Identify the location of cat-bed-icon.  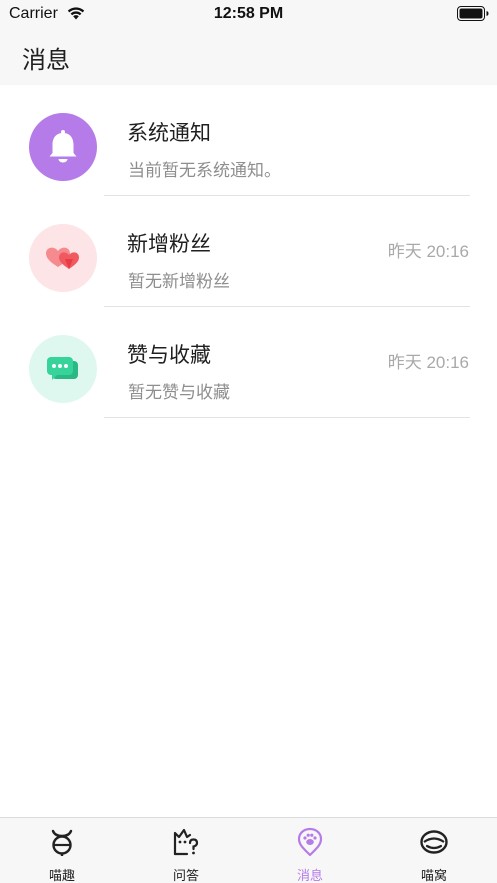
(434, 842).